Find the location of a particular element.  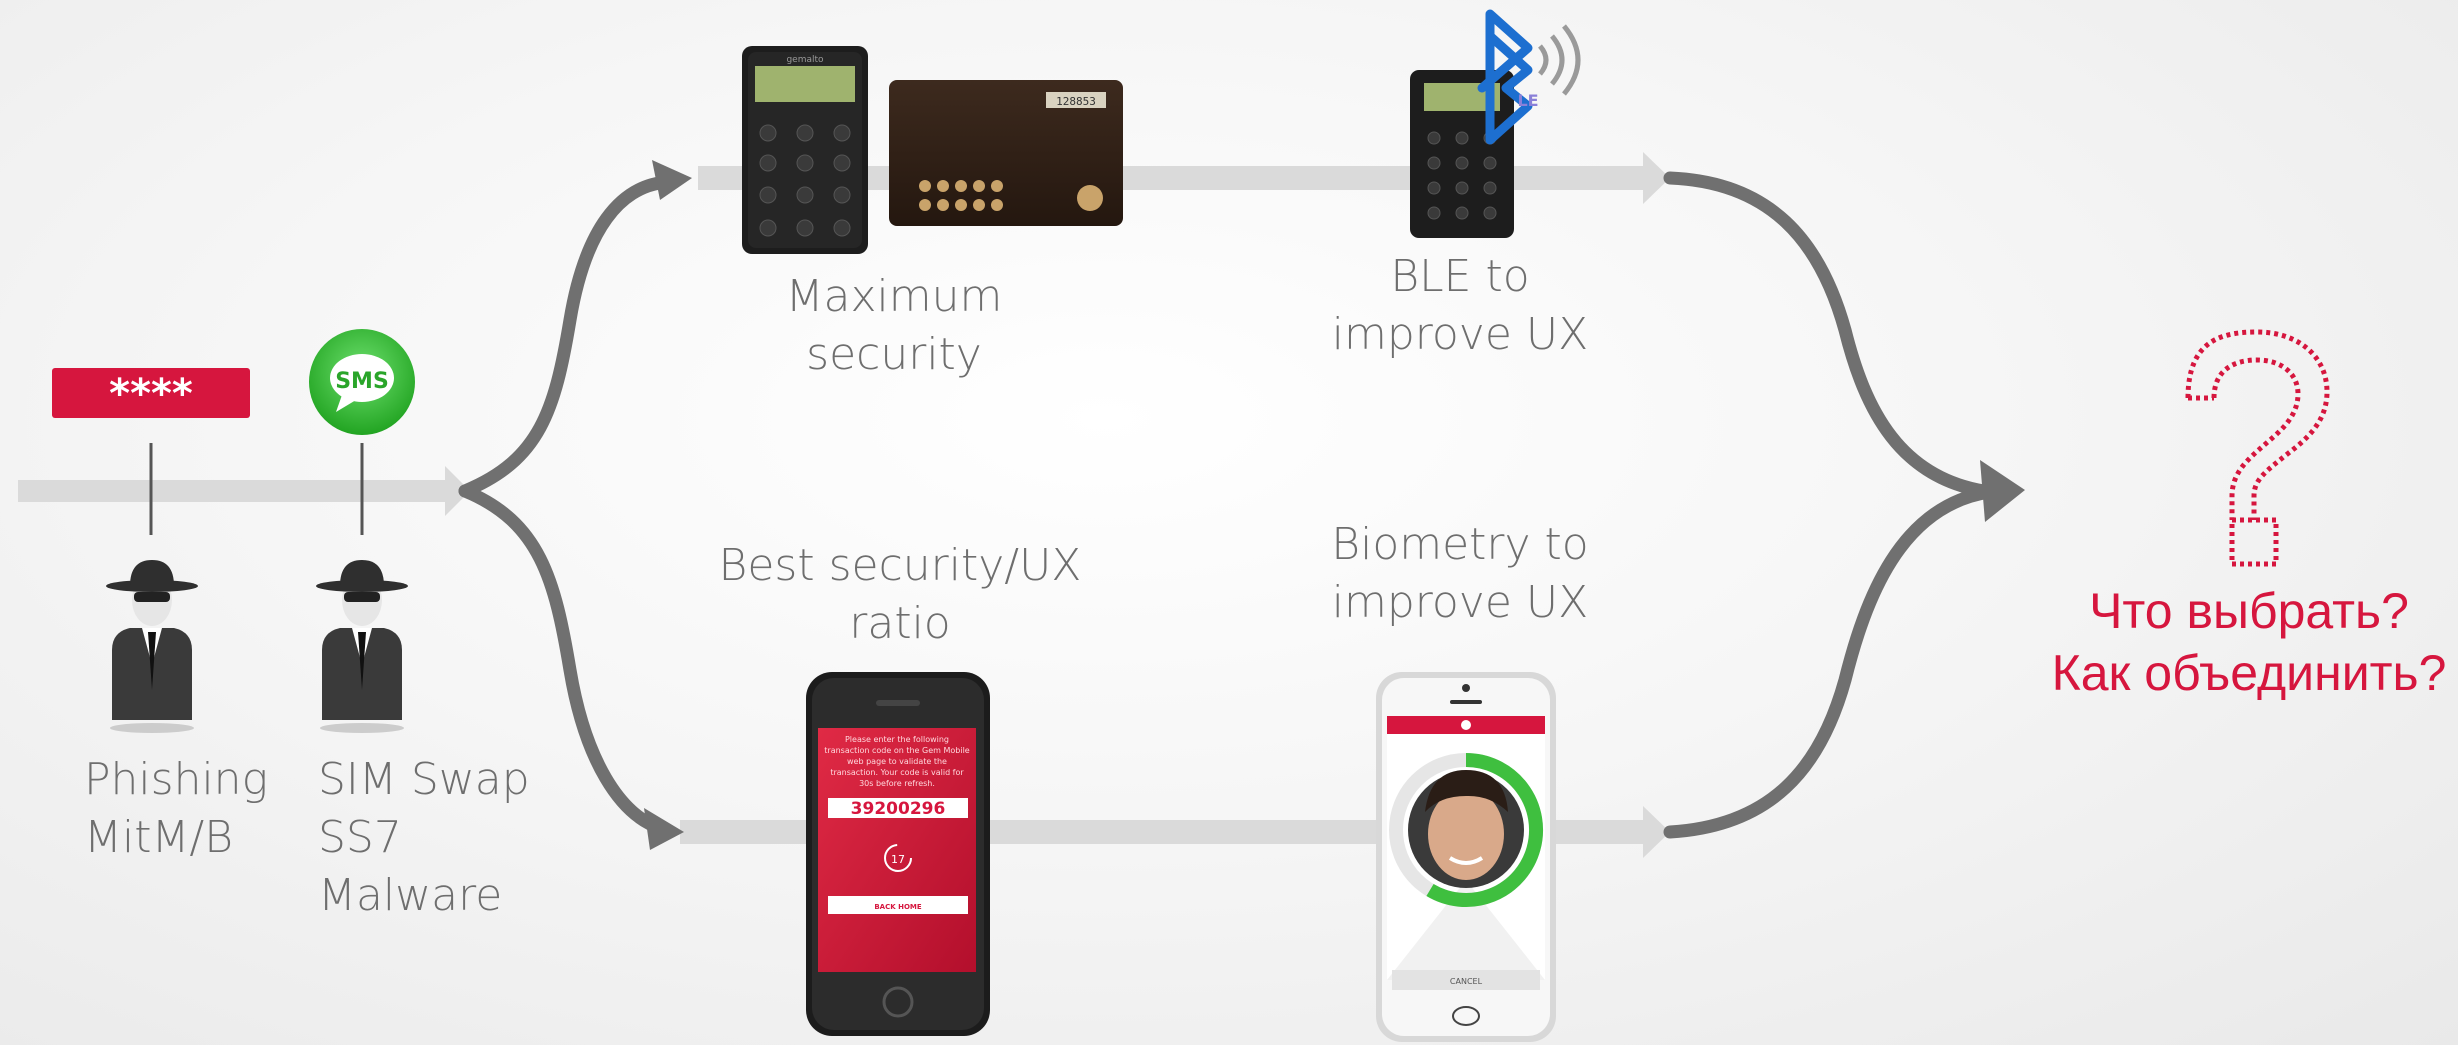

label-best-ratio: Best security/UX ratio is located at coordinates (900, 594).